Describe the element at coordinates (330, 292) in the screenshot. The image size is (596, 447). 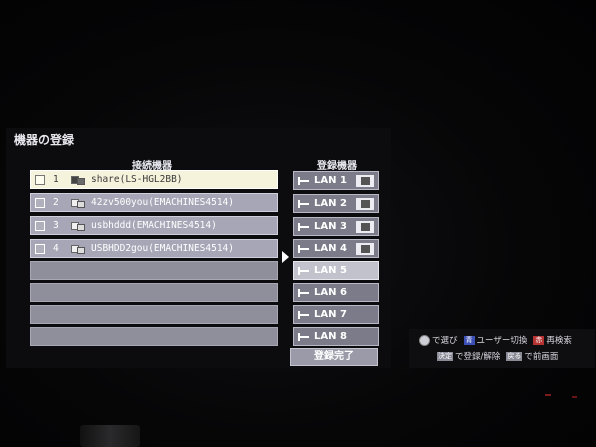
I see `lan-slot-label: LAN 6` at that location.